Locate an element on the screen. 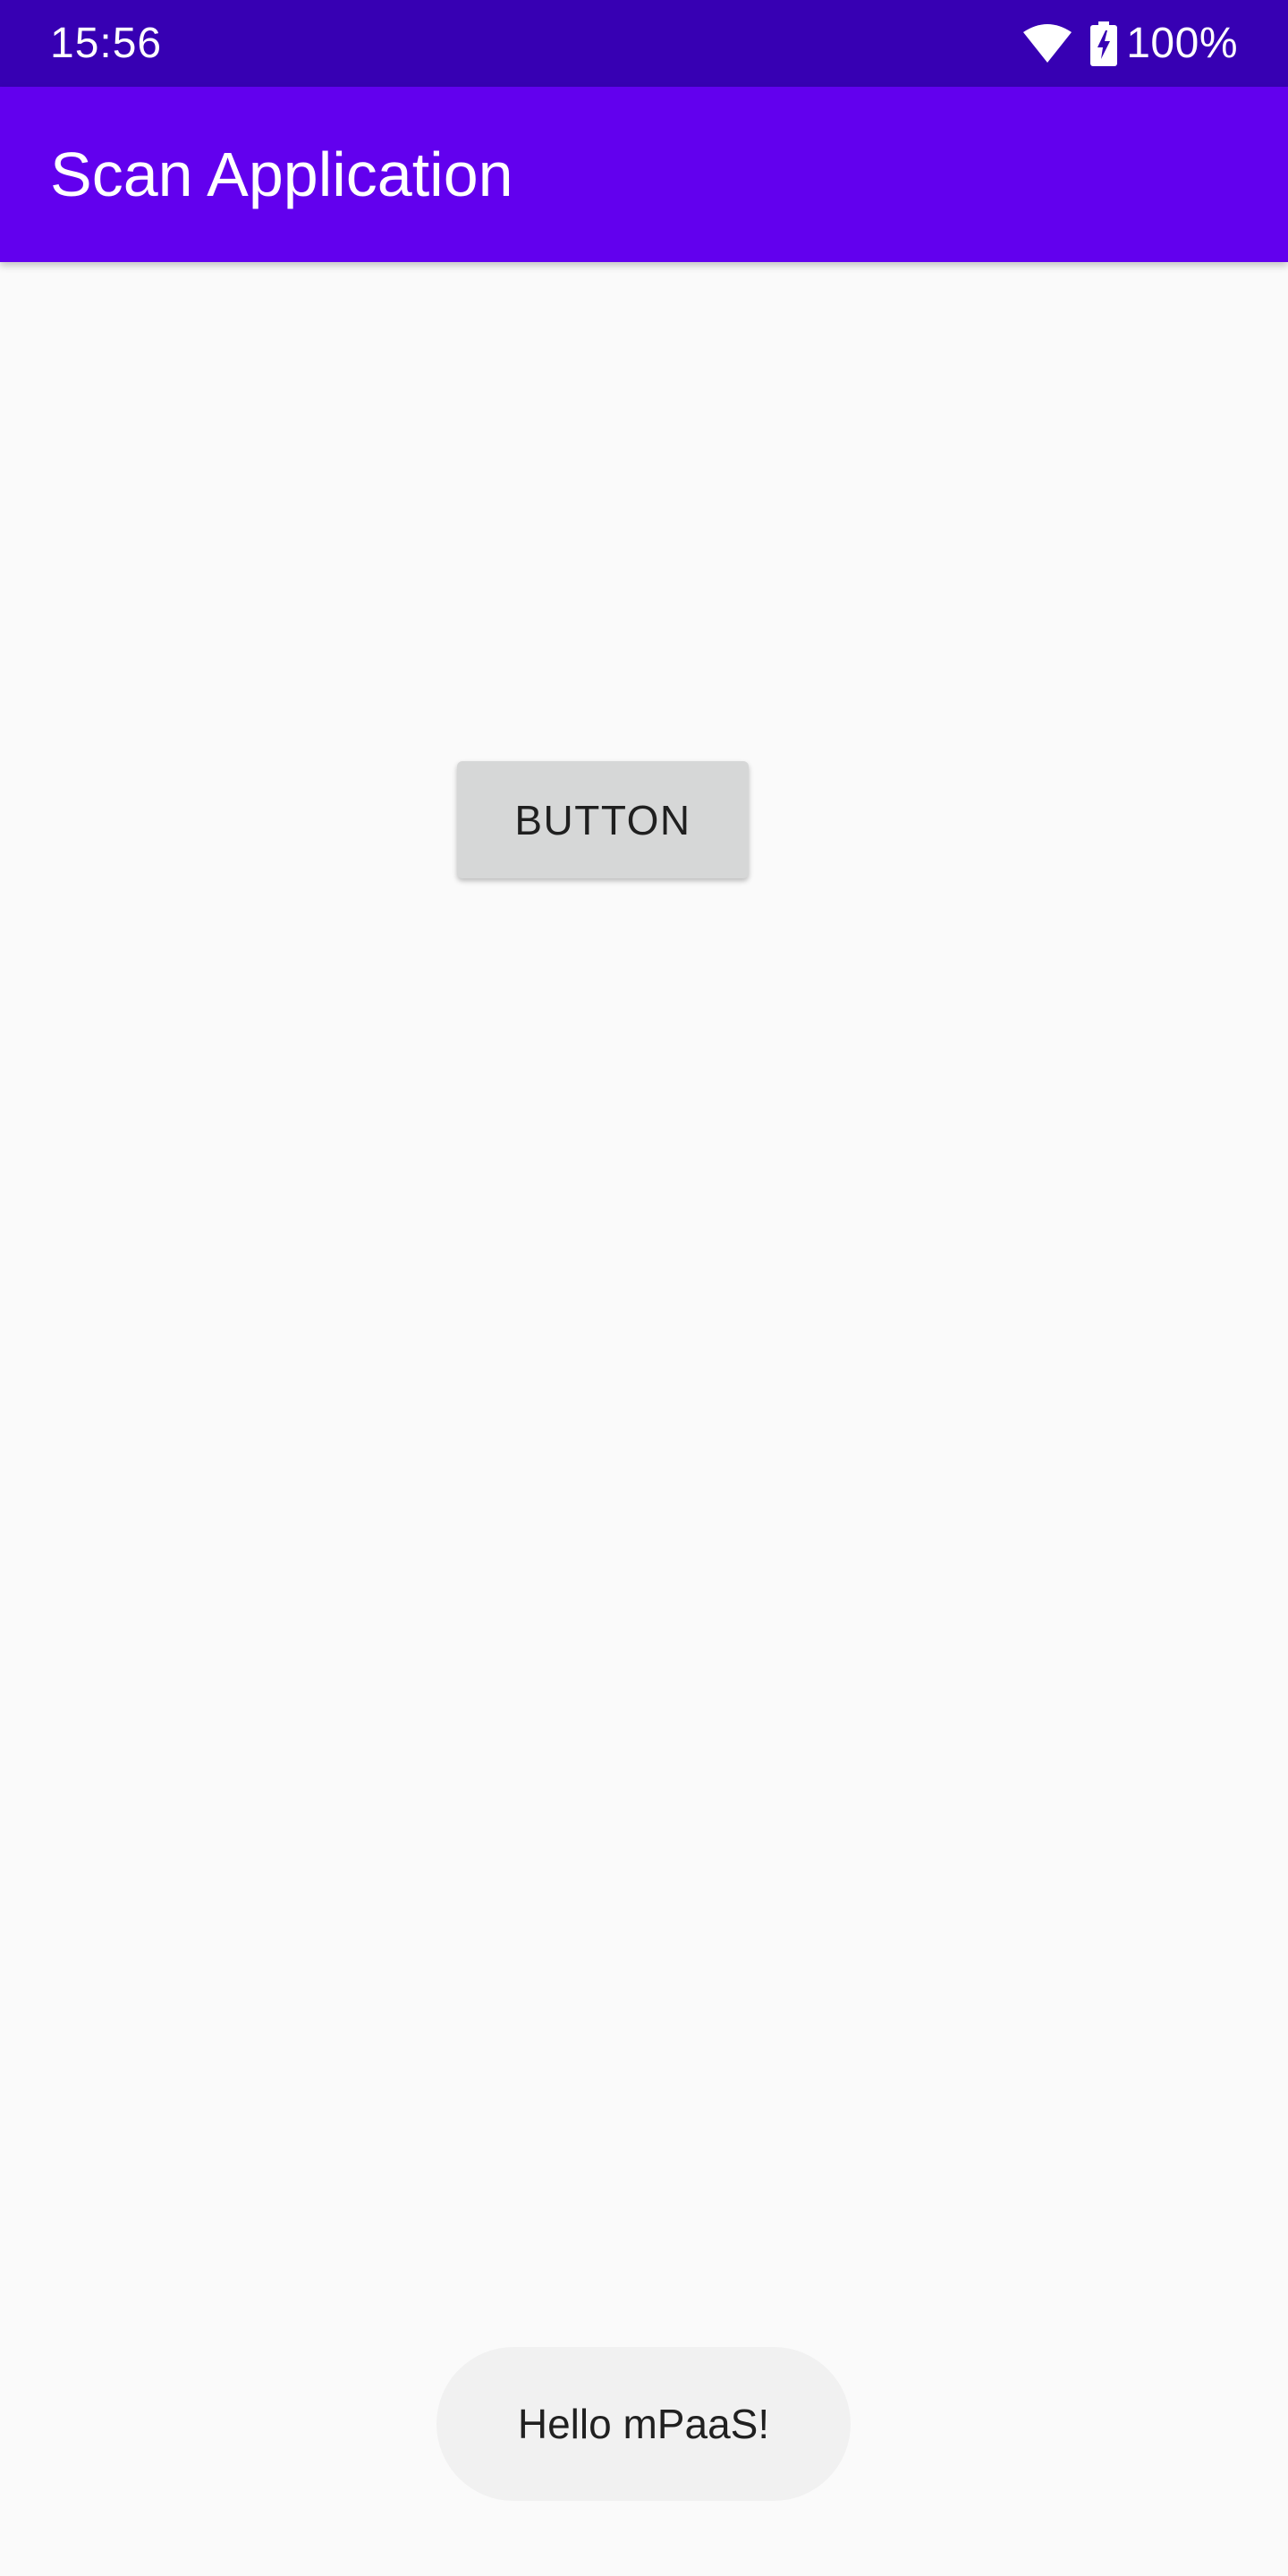 The image size is (1288, 2576). wifi-icon is located at coordinates (1047, 43).